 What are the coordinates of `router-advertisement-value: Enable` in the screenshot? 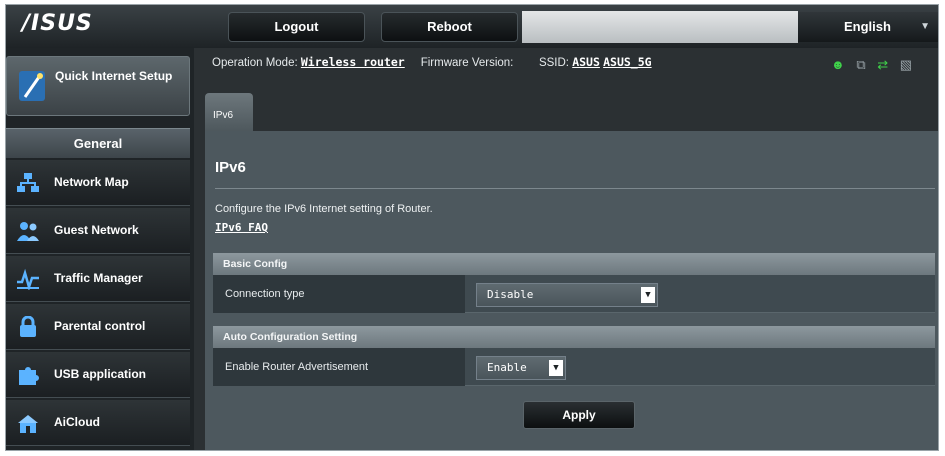 It's located at (507, 367).